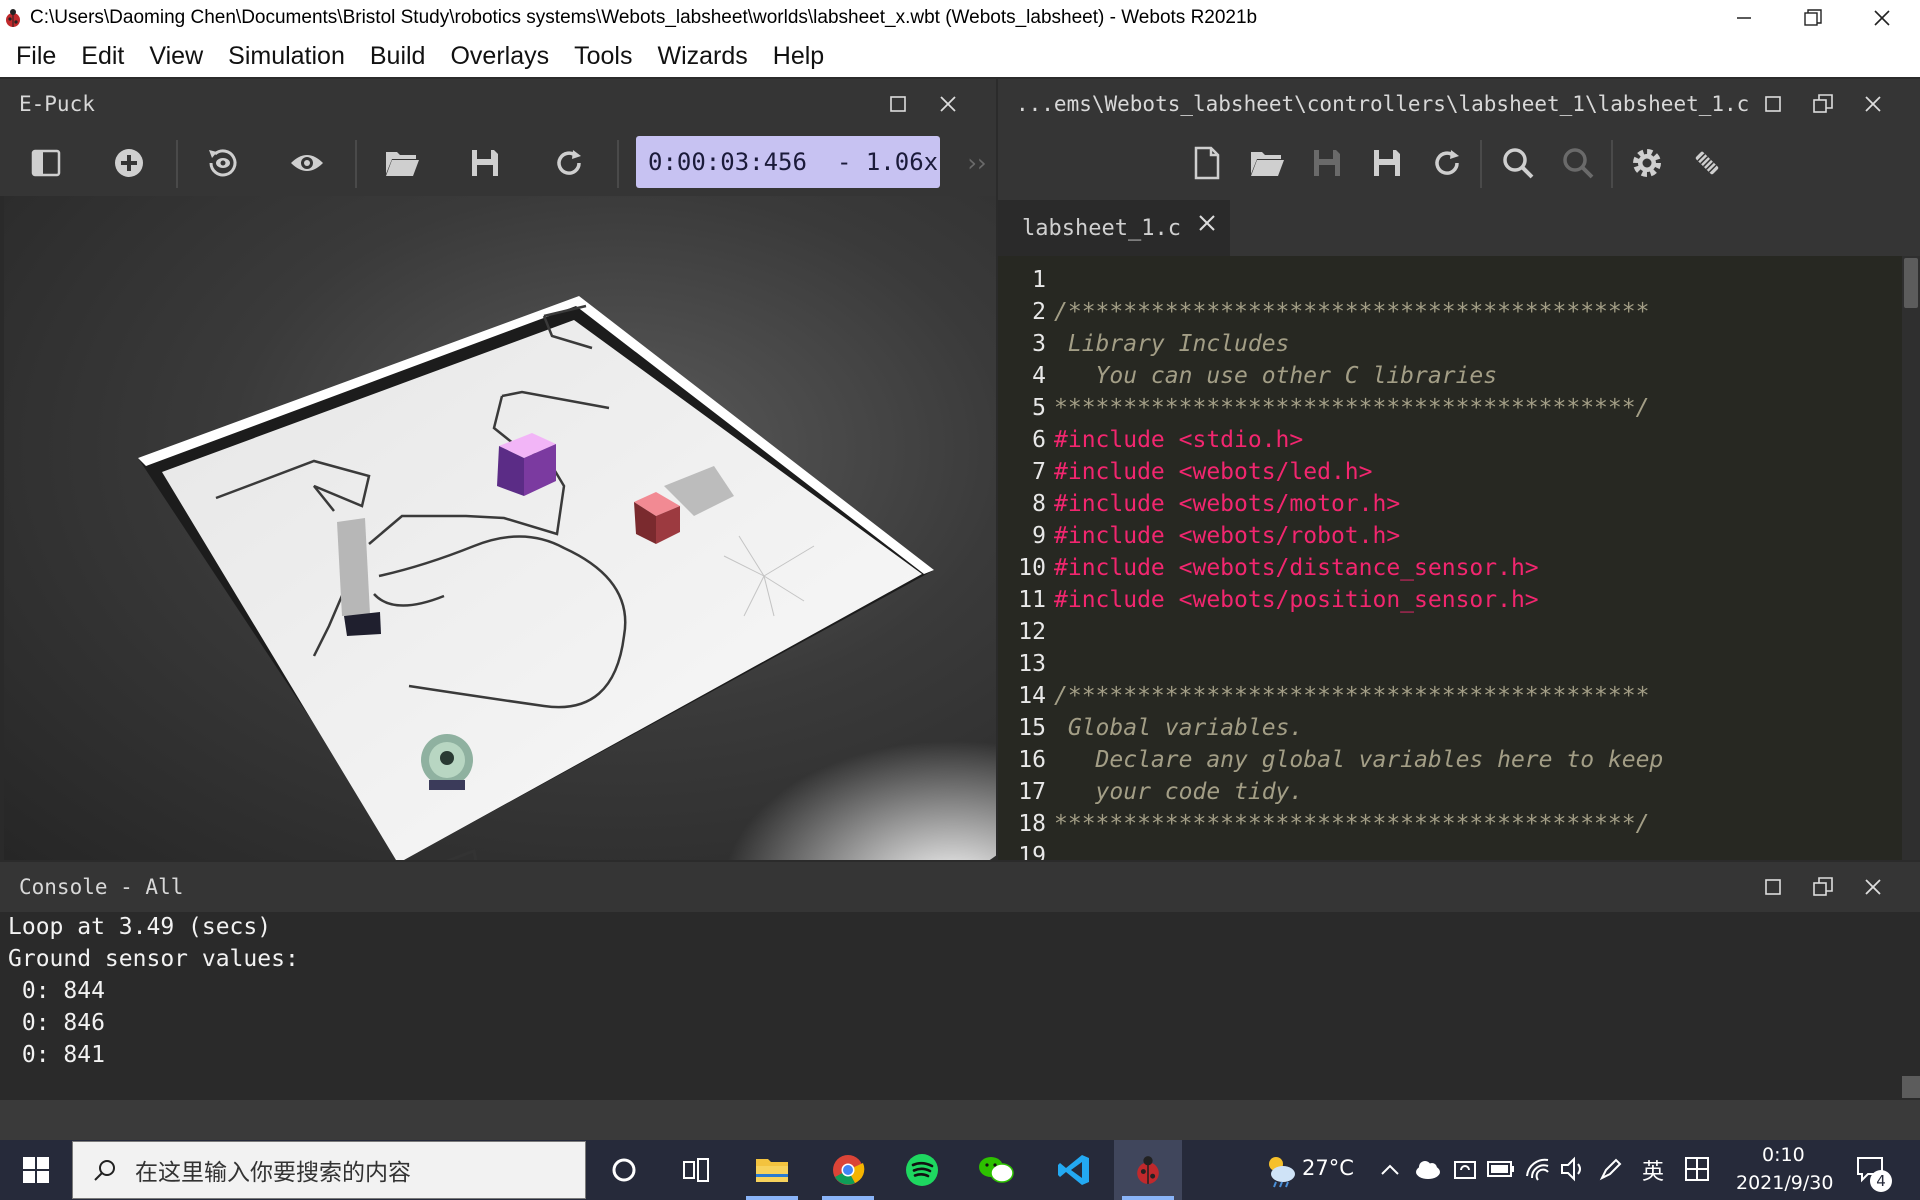  What do you see at coordinates (1611, 1169) in the screenshot?
I see `pen-icon` at bounding box center [1611, 1169].